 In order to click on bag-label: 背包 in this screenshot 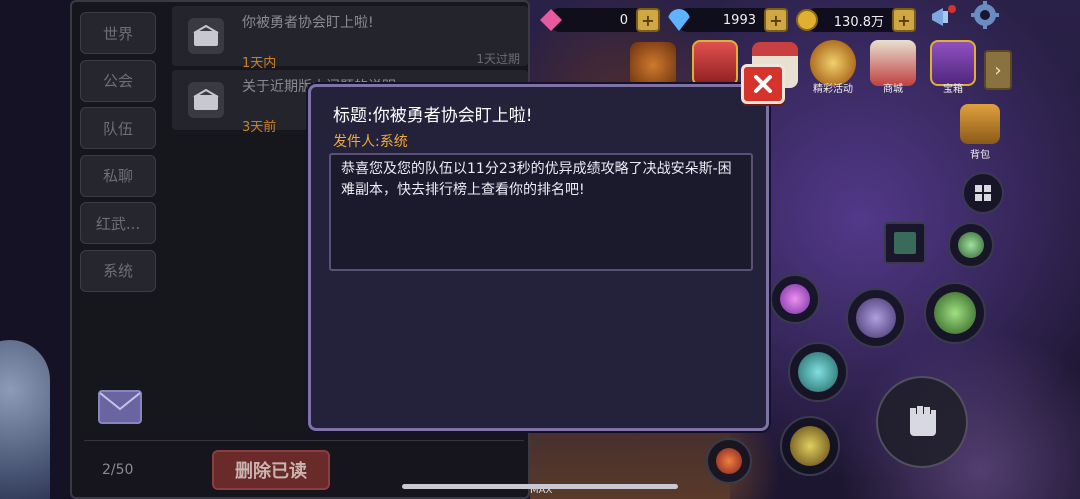, I will do `click(980, 155)`.